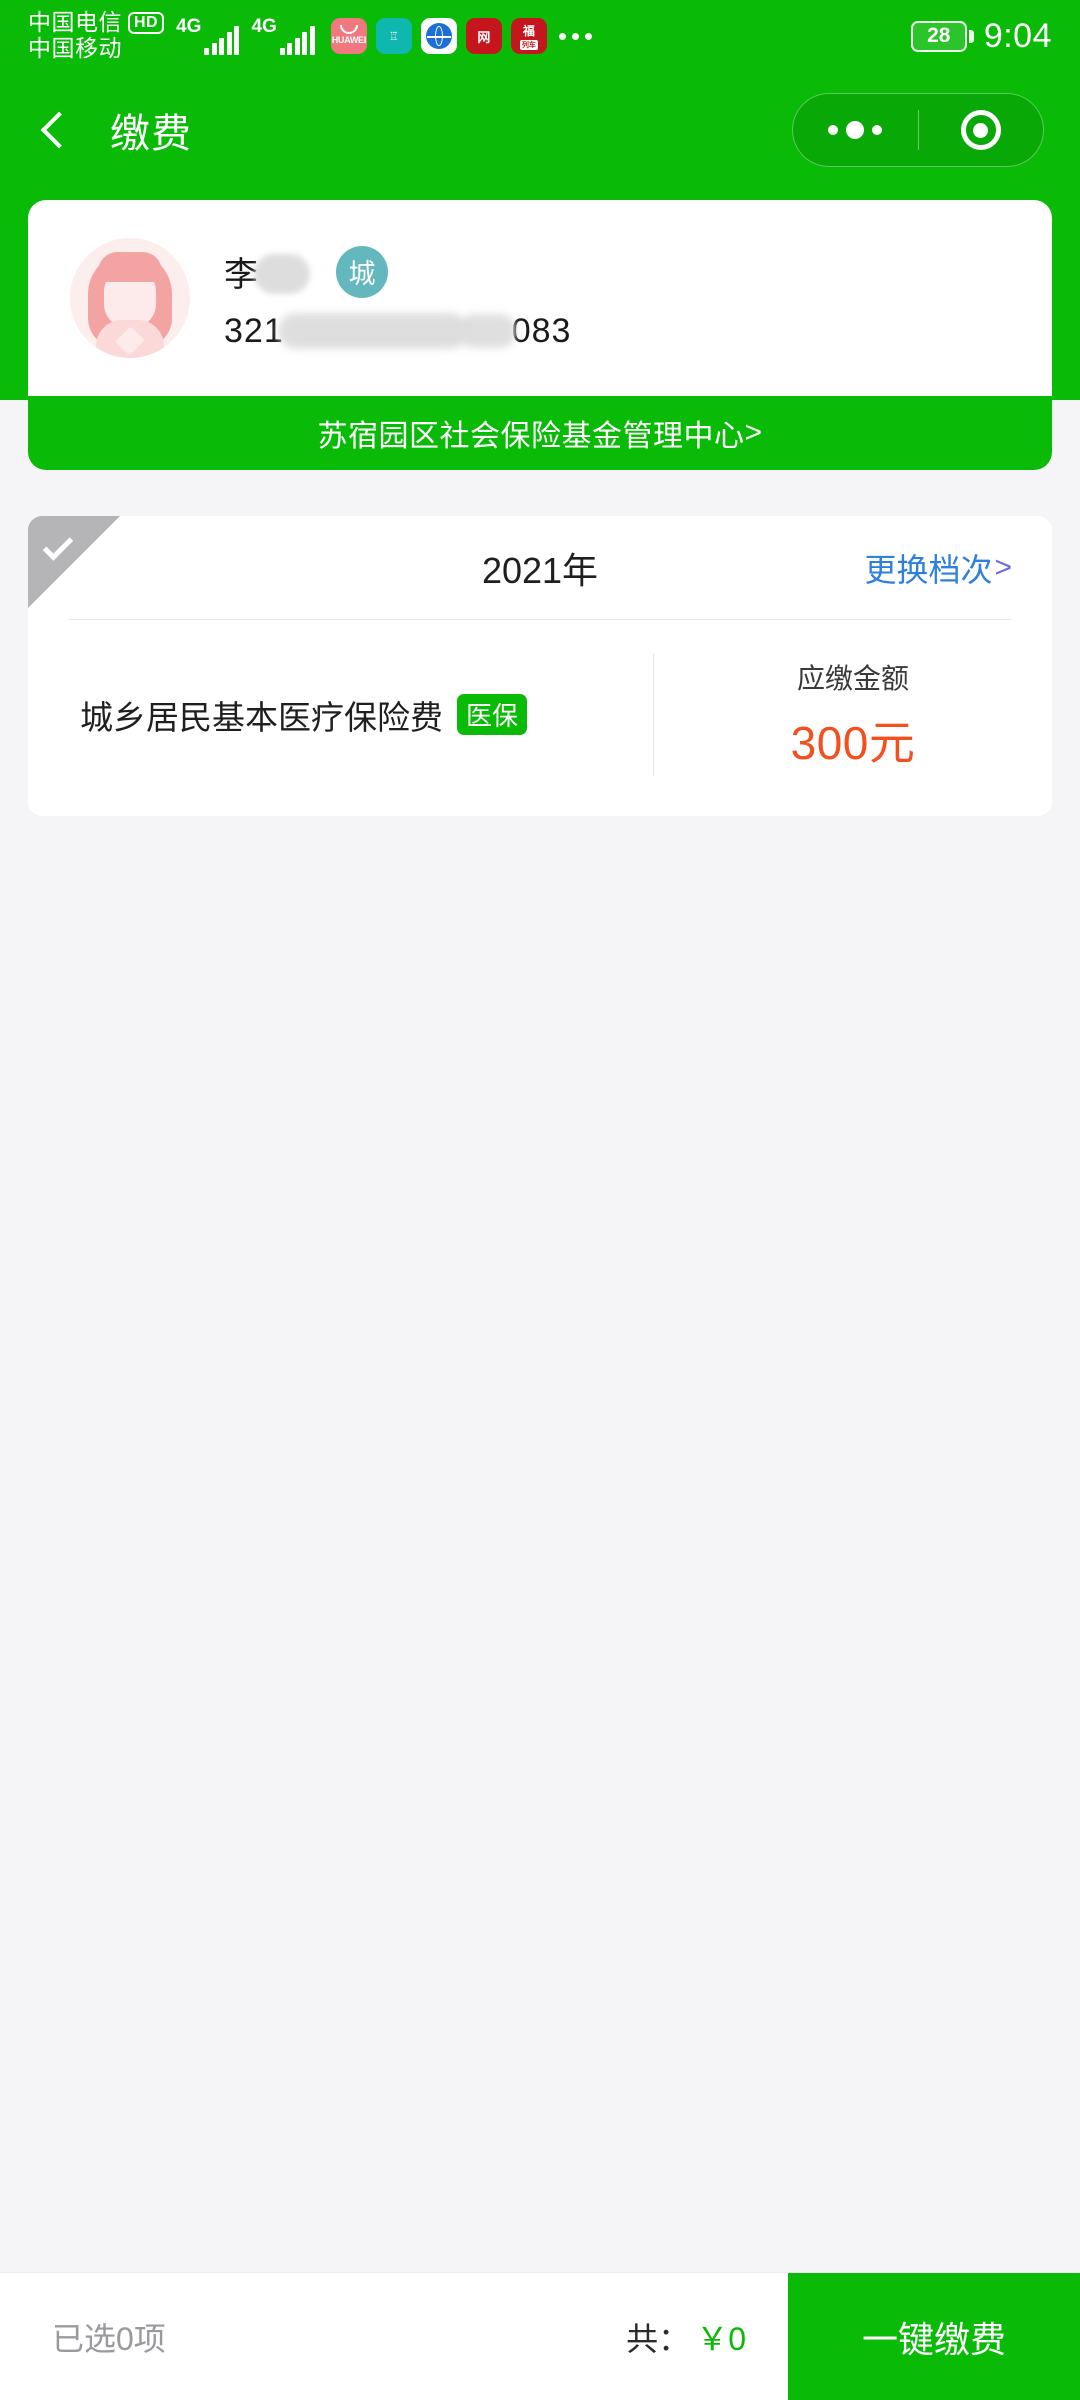  Describe the element at coordinates (130, 298) in the screenshot. I see `avatar` at that location.